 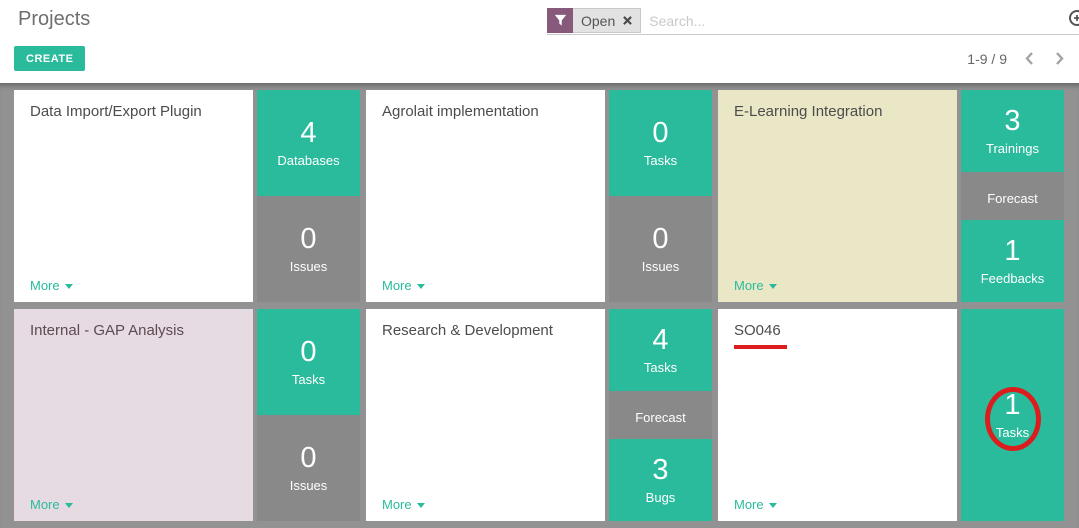 What do you see at coordinates (1017, 58) in the screenshot?
I see `pager: 1-9 / 9` at bounding box center [1017, 58].